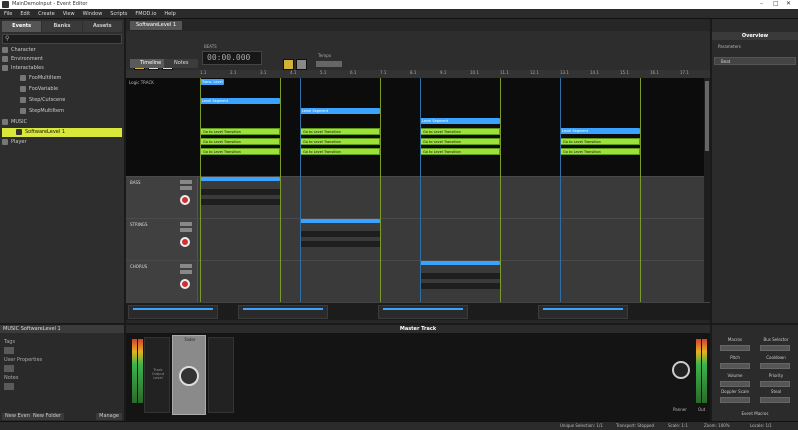 Image resolution: width=798 pixels, height=430 pixels. What do you see at coordinates (109, 416) in the screenshot?
I see `manage-button: Manage` at bounding box center [109, 416].